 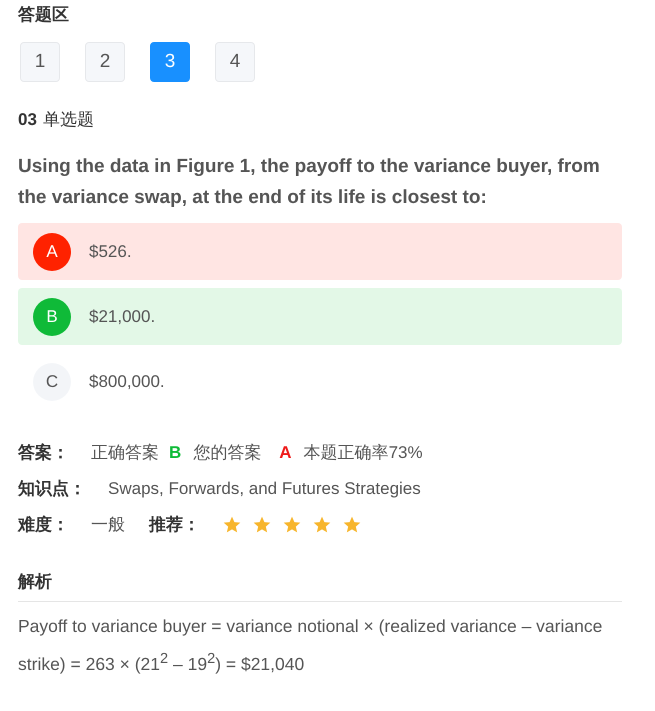 I want to click on analysis-text: Payoff to variance buyer = variance notional × (realized variance – variance strike) = 263 × (21$^{2}$ – 19$^{2}$) = $21,040, so click(x=311, y=645).